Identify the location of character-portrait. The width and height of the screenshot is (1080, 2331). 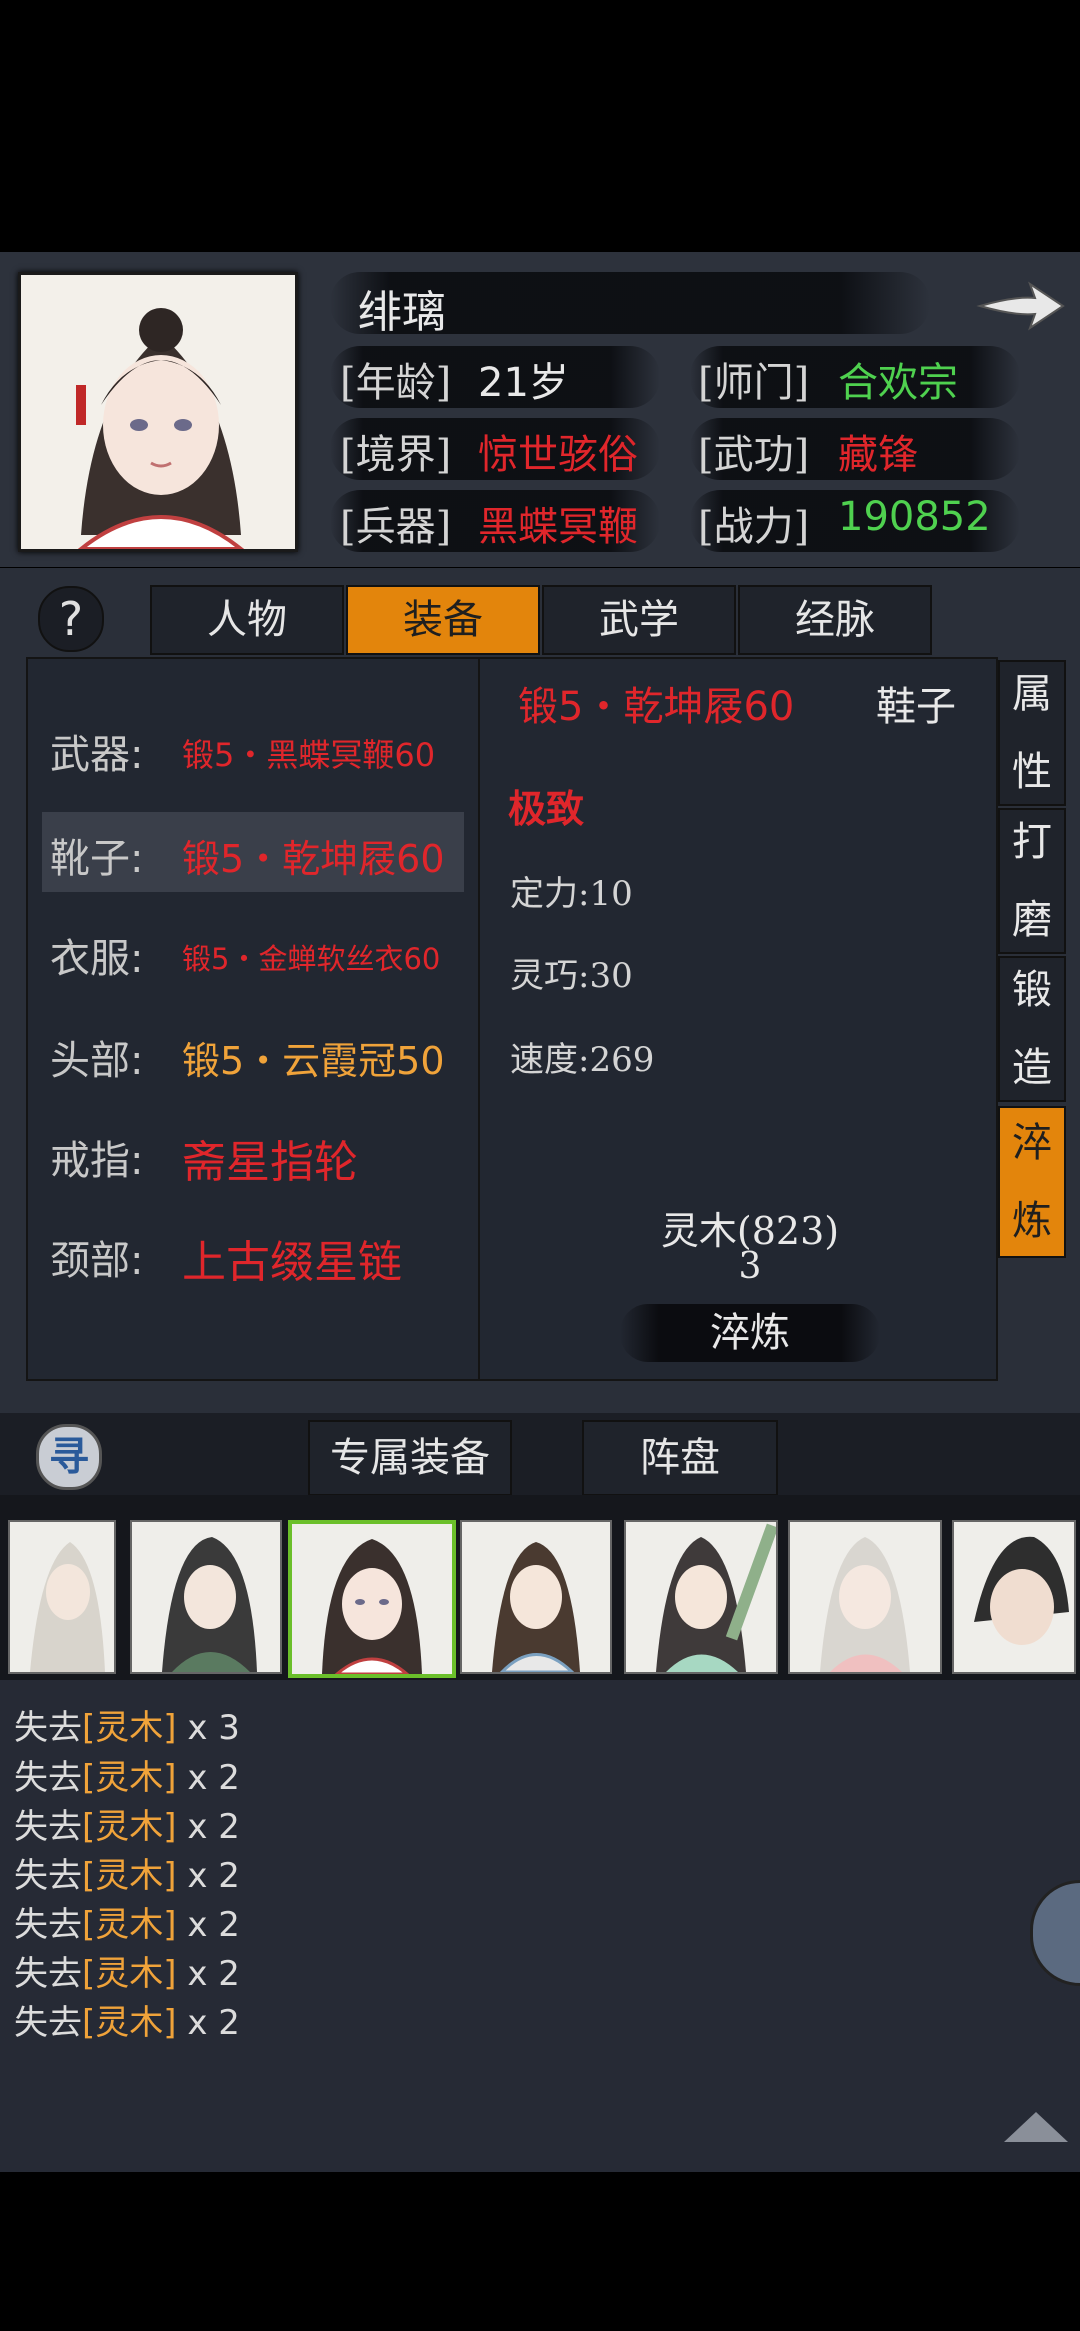
(158, 412).